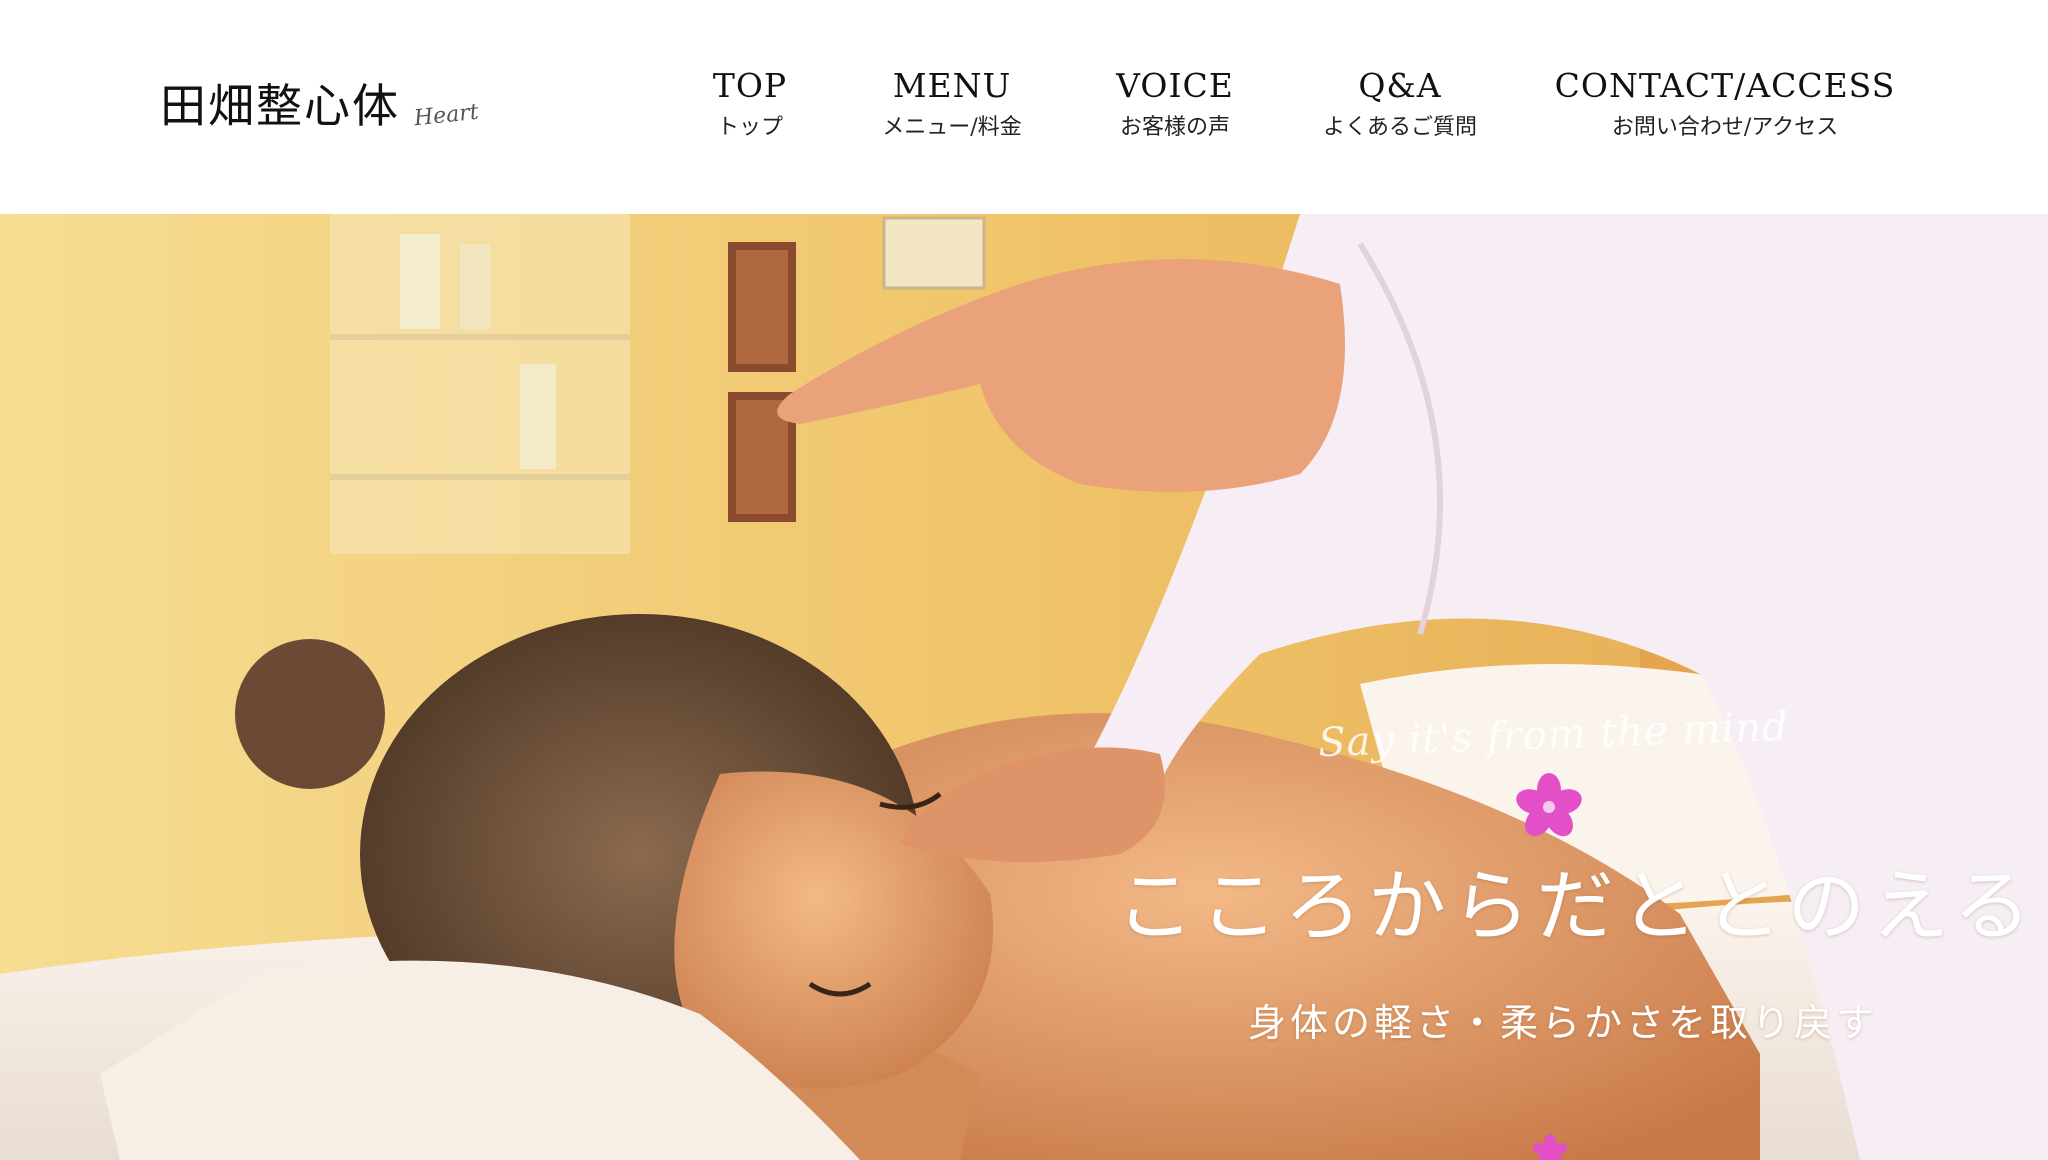 Image resolution: width=2048 pixels, height=1160 pixels. Describe the element at coordinates (280, 106) in the screenshot. I see `logo-text: 田畑整心体` at that location.